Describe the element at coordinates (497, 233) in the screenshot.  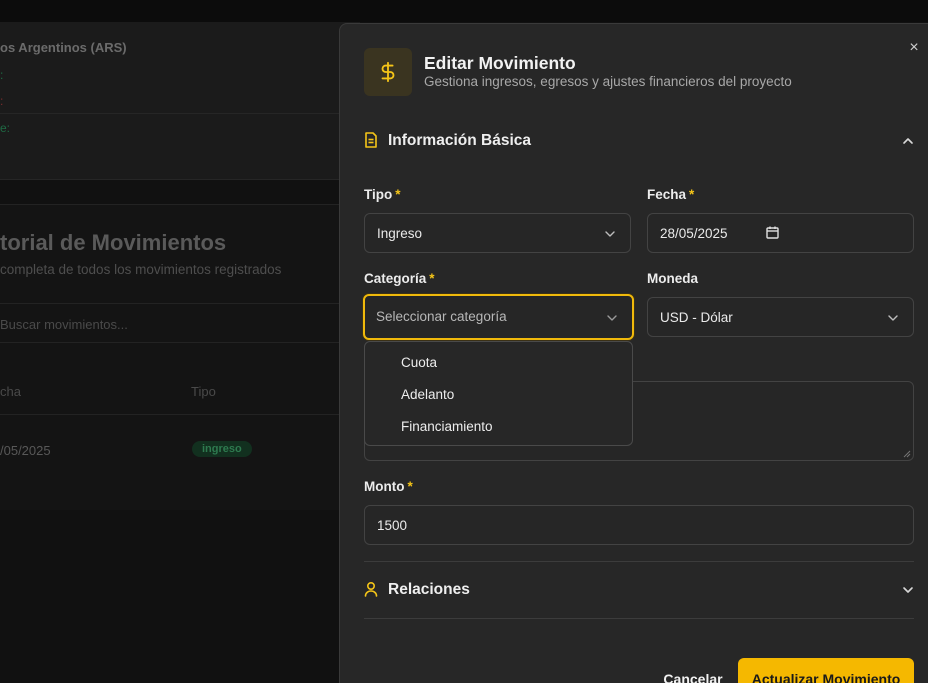
I see `tipo-select: Ingreso` at that location.